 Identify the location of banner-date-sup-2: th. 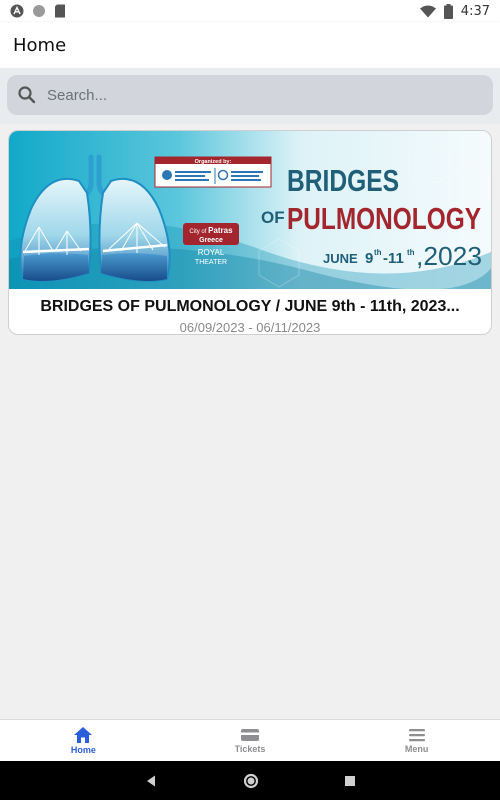
(411, 252).